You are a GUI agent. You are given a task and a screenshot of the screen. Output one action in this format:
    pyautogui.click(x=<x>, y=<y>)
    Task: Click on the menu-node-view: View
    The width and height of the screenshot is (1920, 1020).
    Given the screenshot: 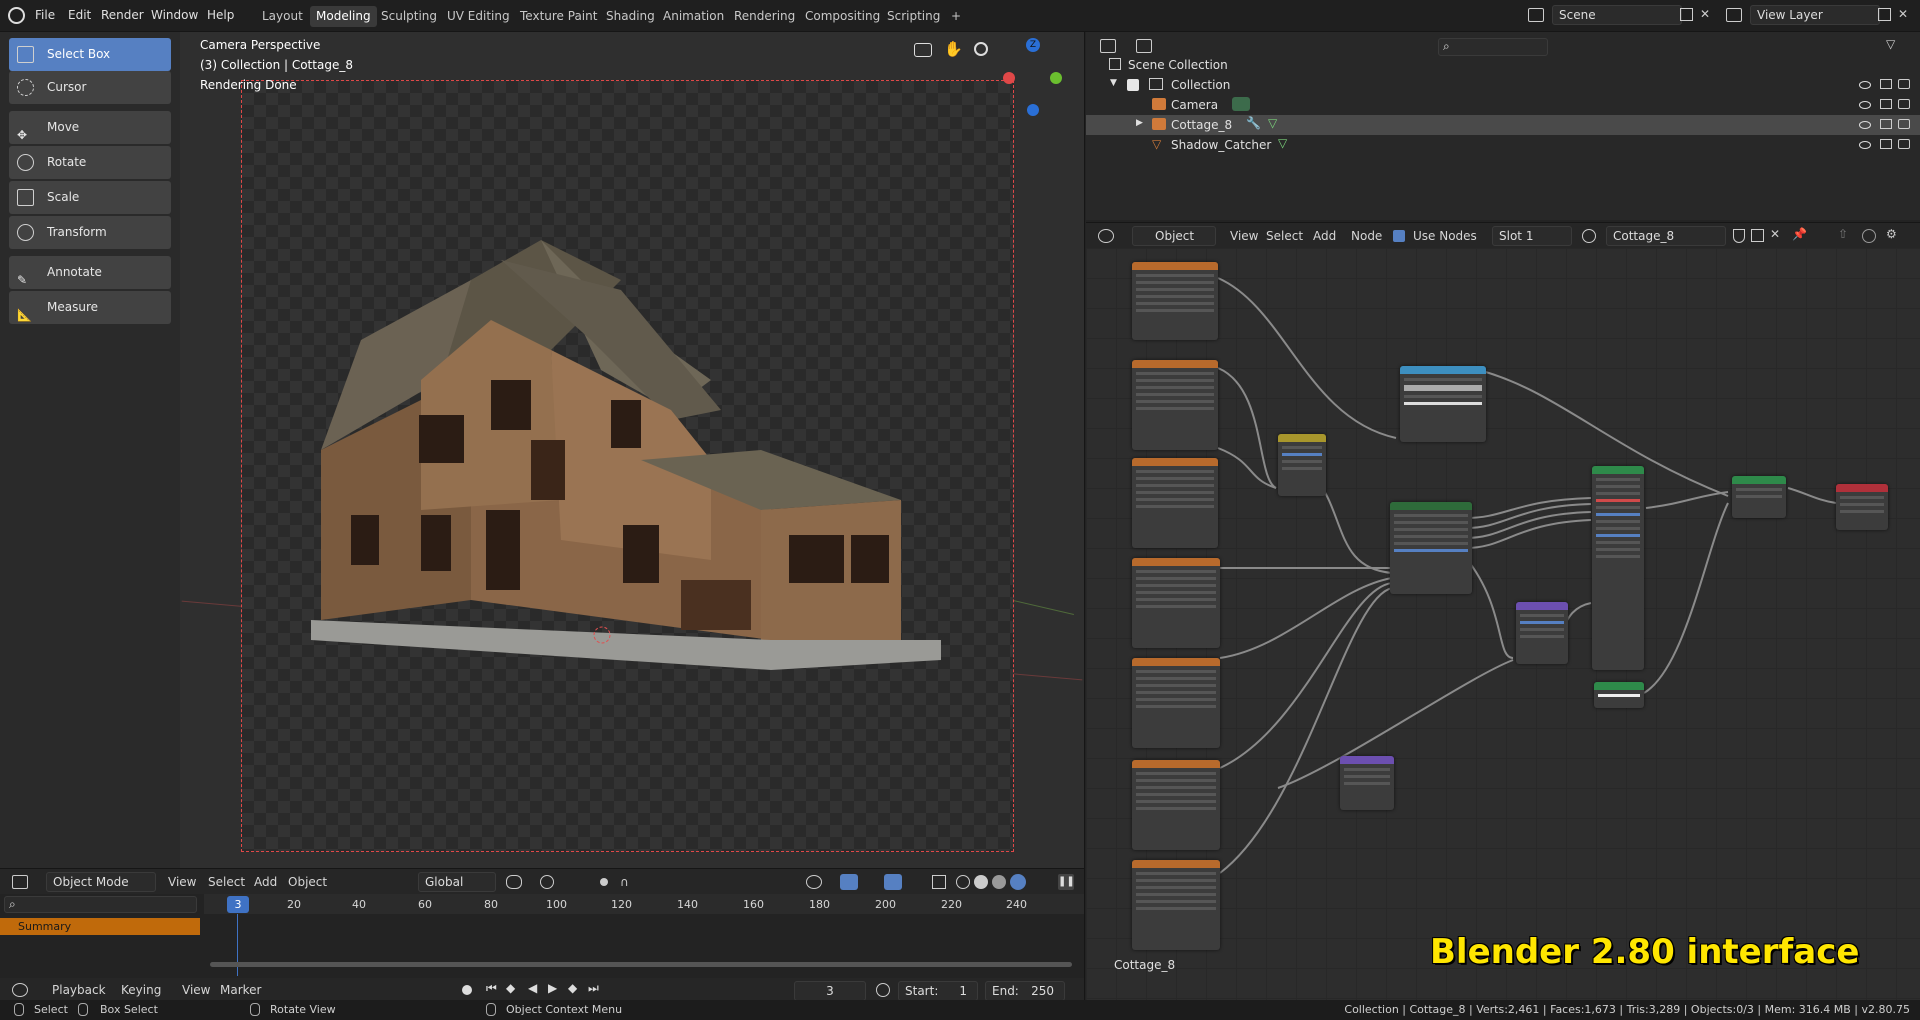 What is the action you would take?
    pyautogui.click(x=1244, y=236)
    